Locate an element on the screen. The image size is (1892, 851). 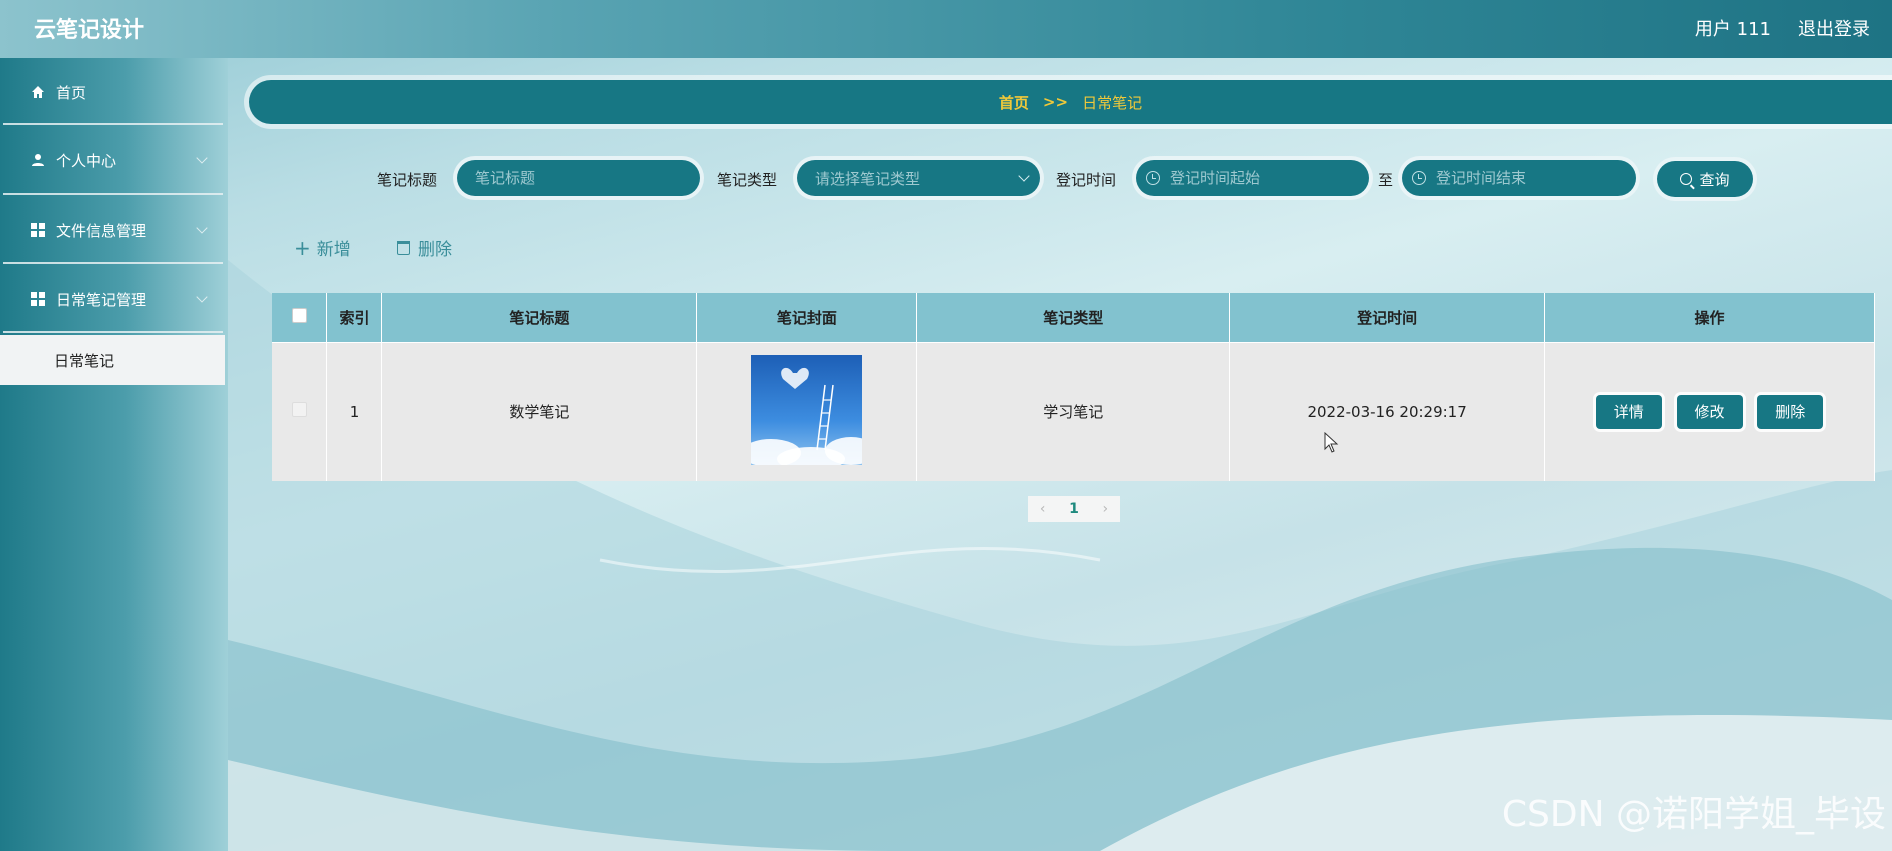
app-title: 云笔记设计 is located at coordinates (89, 30).